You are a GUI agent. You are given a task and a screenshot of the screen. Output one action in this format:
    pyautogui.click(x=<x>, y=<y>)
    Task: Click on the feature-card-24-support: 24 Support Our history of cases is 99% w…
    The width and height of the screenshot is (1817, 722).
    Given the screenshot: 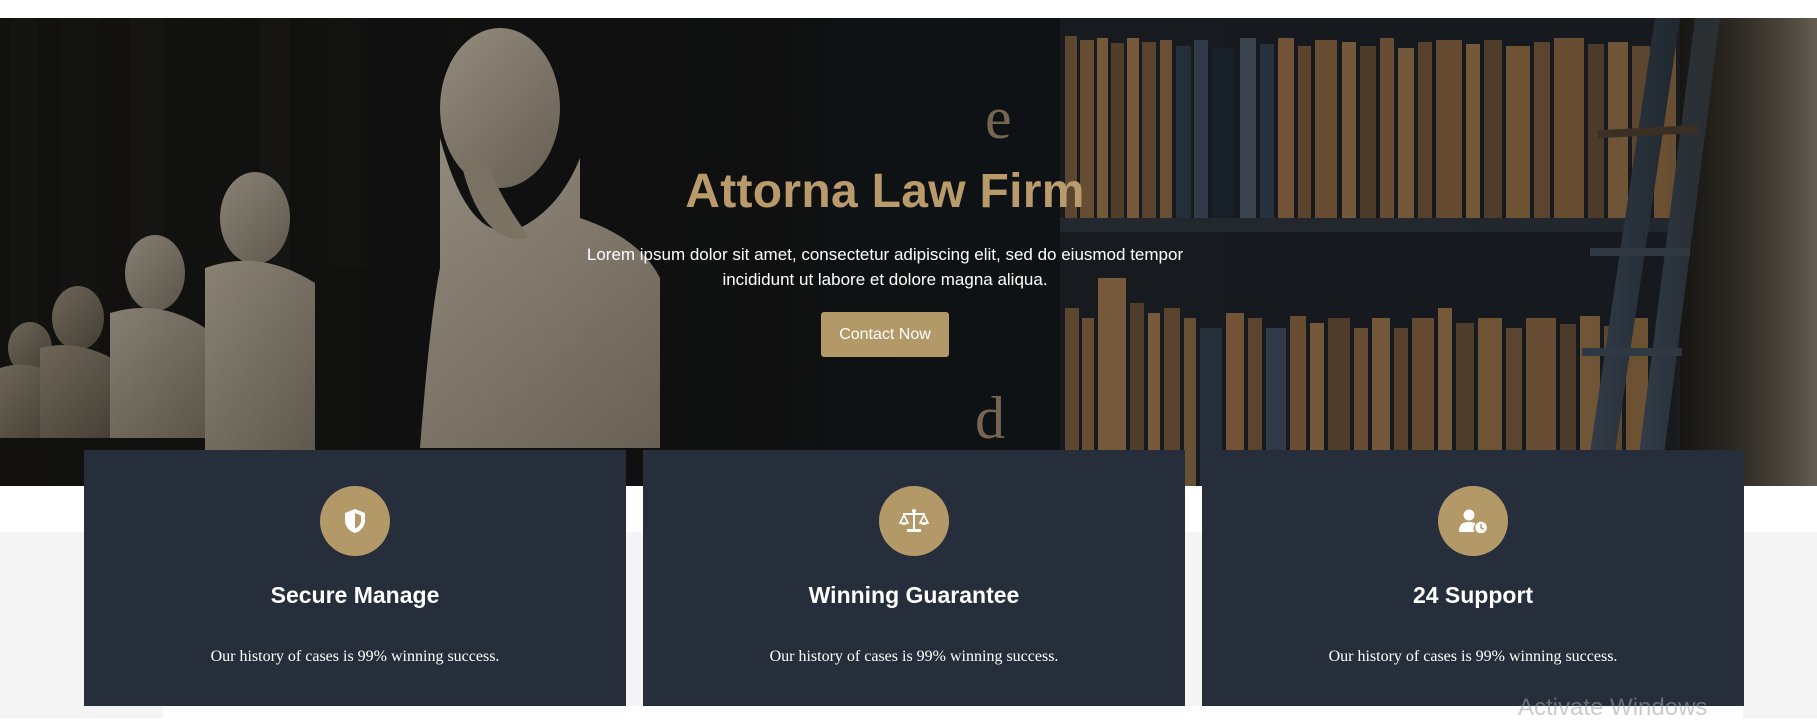 What is the action you would take?
    pyautogui.click(x=1473, y=578)
    